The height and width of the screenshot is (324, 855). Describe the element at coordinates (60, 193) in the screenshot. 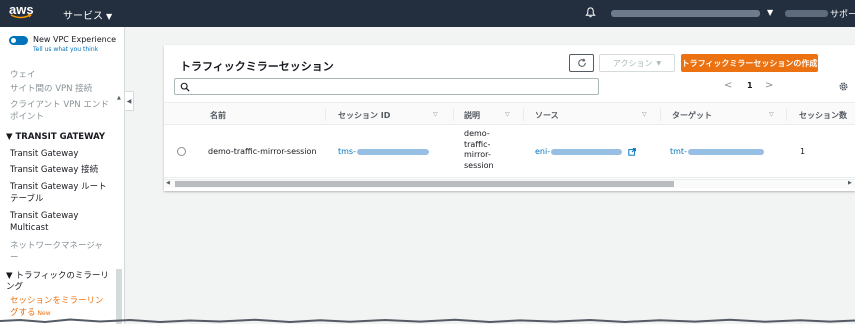

I see `sidebar-item-transit-gateway-route-tables: Transit Gateway ルートテーブル` at that location.